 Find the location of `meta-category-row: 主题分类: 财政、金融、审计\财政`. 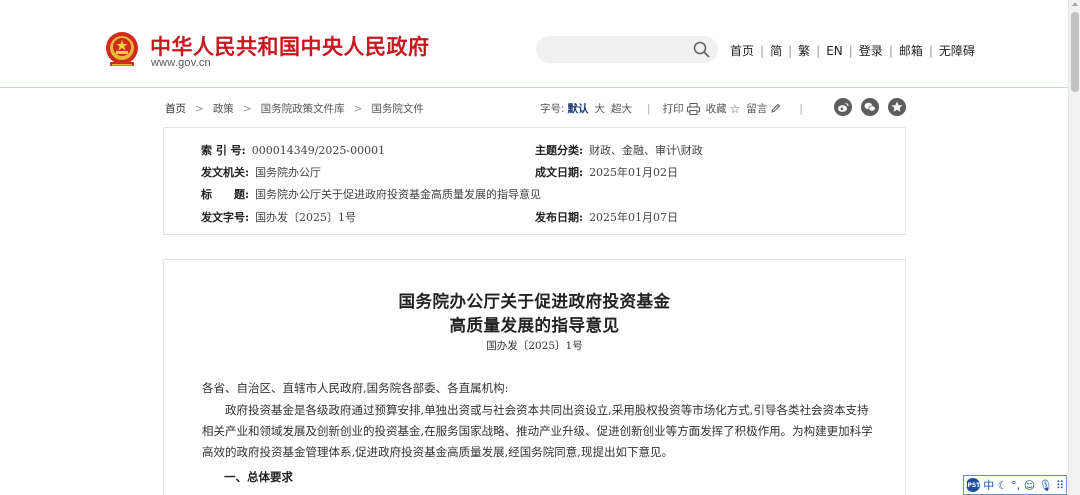

meta-category-row: 主题分类: 财政、金融、审计\财政 is located at coordinates (619, 150).